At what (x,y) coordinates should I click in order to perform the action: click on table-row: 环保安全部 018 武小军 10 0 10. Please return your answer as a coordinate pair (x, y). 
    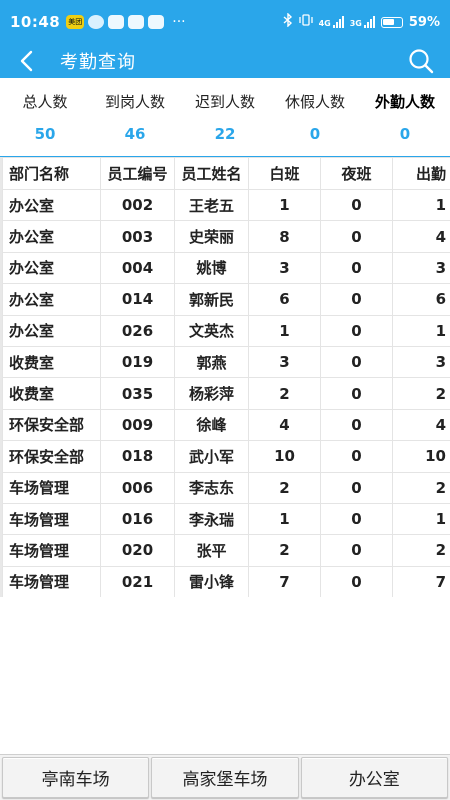
    Looking at the image, I should click on (226, 456).